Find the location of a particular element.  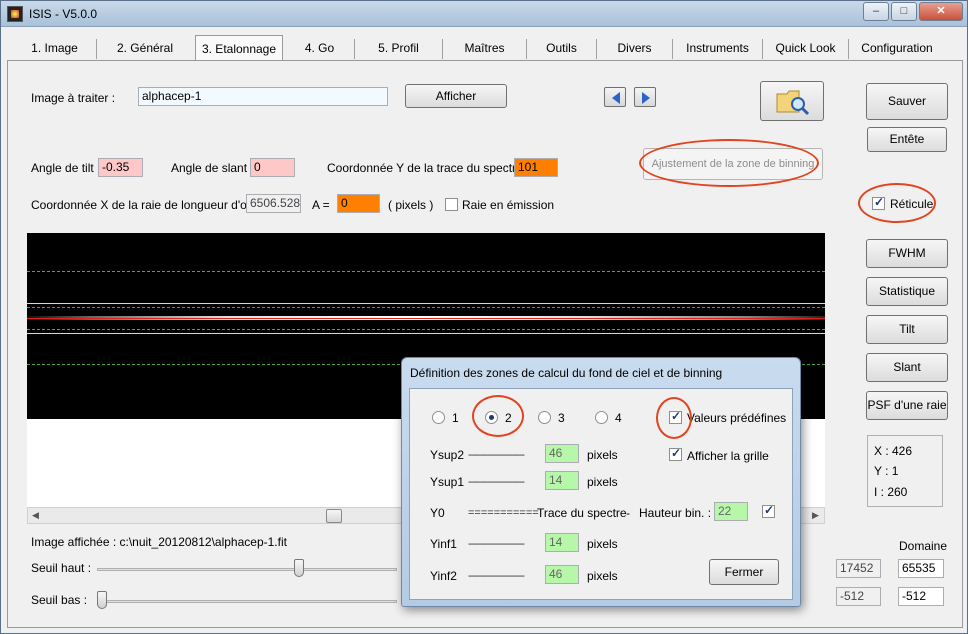

trace-dash: - is located at coordinates (628, 513).